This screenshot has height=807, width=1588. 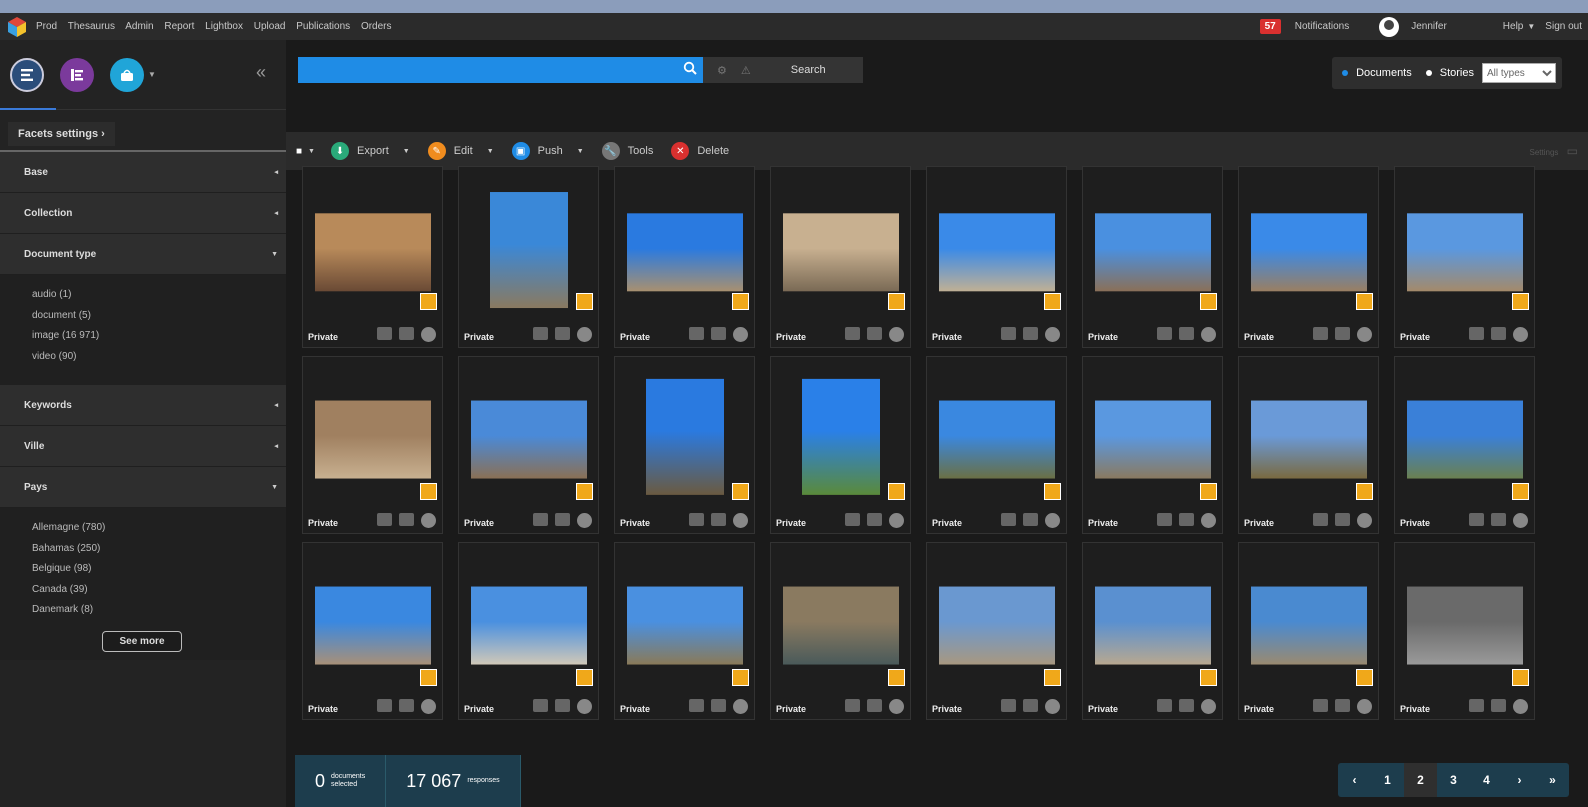 I want to click on stories-option: Stories, so click(x=1457, y=73).